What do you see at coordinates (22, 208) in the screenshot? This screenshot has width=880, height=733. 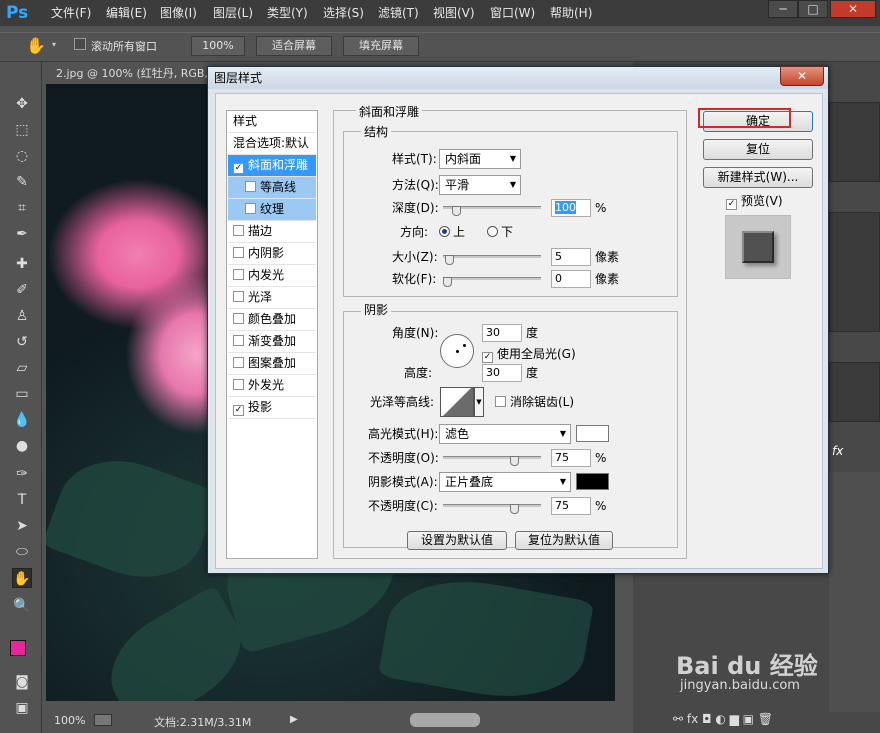 I see `crop-tool-icon: ⌗` at bounding box center [22, 208].